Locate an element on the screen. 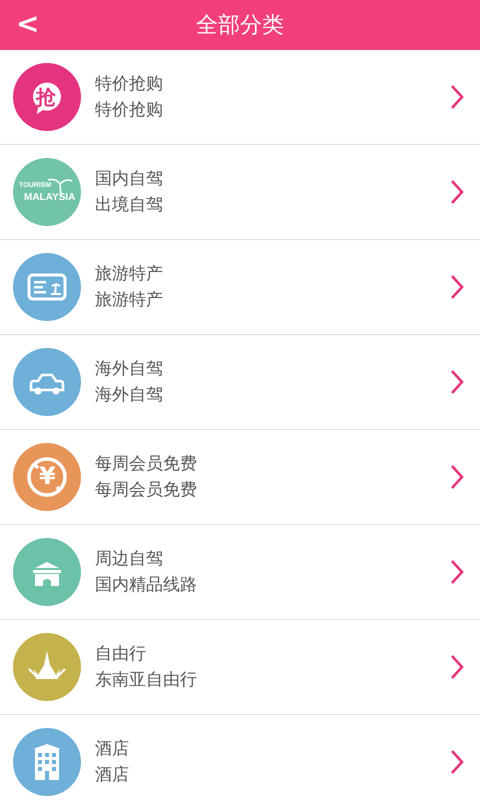  category-title: 自由行 is located at coordinates (120, 654).